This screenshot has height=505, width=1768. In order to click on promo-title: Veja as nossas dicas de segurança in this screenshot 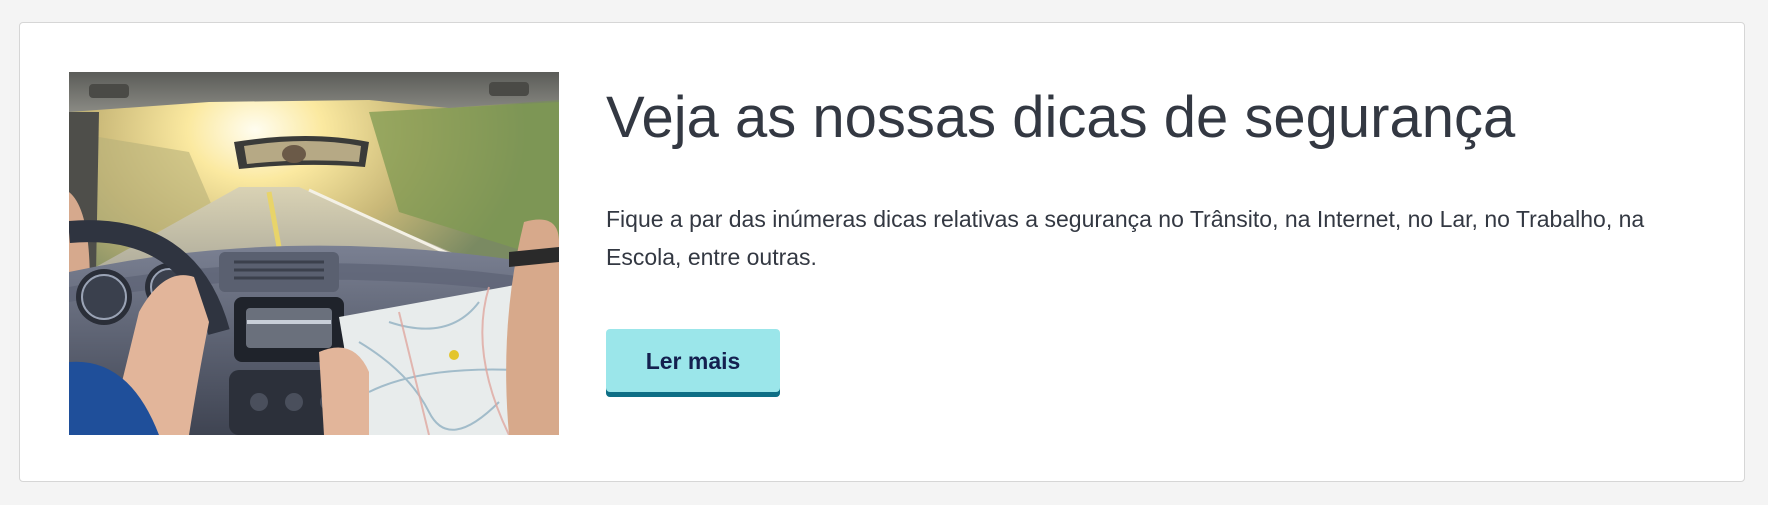, I will do `click(1061, 117)`.